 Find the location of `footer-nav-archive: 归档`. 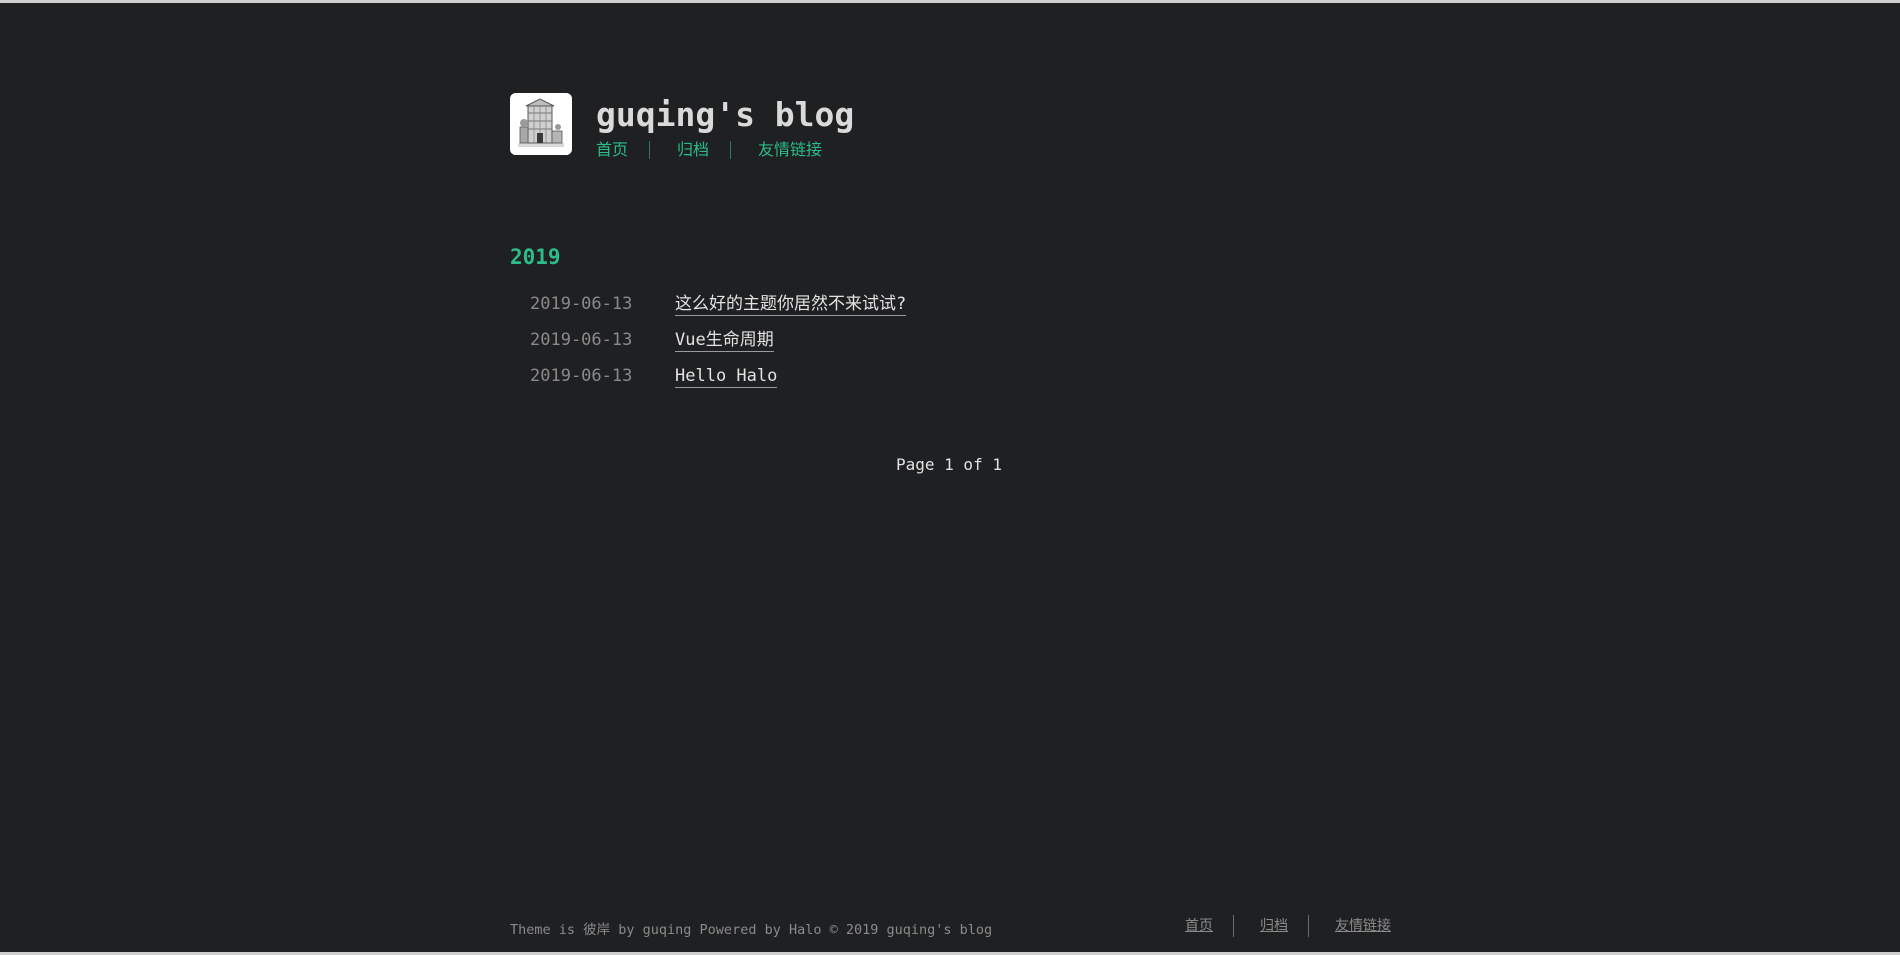

footer-nav-archive: 归档 is located at coordinates (1274, 926).